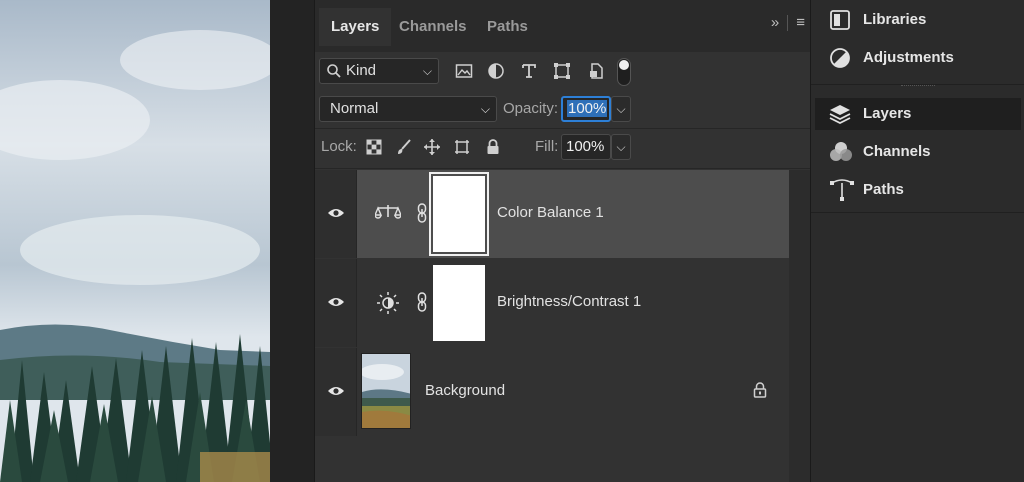 The height and width of the screenshot is (482, 1024). I want to click on lock-all-icon, so click(493, 147).